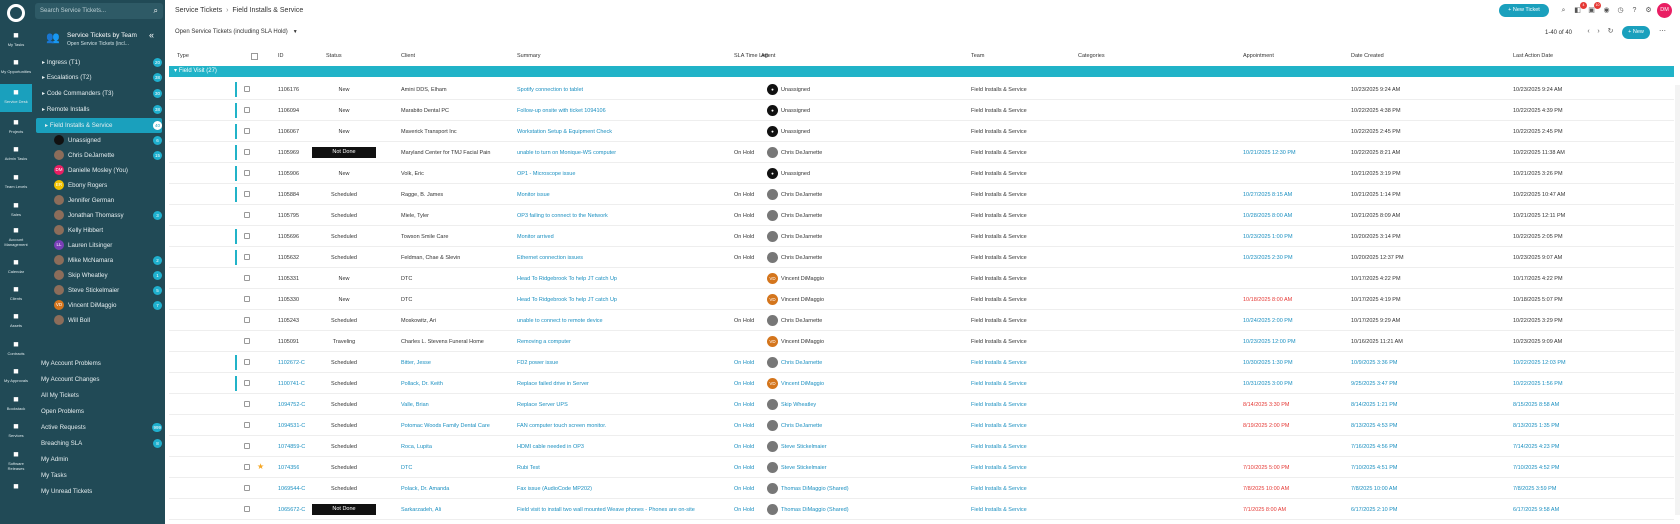  What do you see at coordinates (1268, 384) in the screenshot?
I see `appointment: 10/31/2025 3:00 PM` at bounding box center [1268, 384].